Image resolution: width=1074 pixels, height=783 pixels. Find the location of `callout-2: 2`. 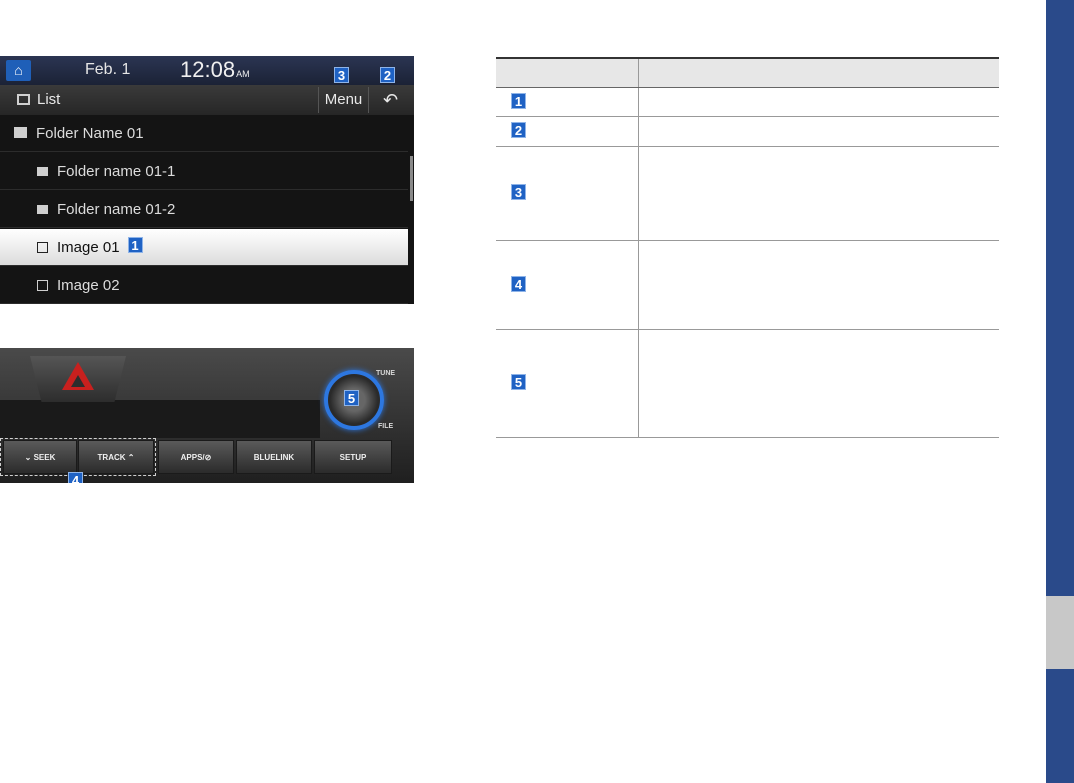

callout-2: 2 is located at coordinates (387, 75).